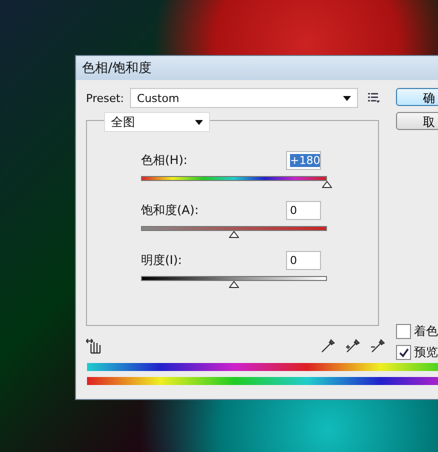 The height and width of the screenshot is (452, 438). What do you see at coordinates (164, 160) in the screenshot?
I see `slider-label: 色相(H):` at bounding box center [164, 160].